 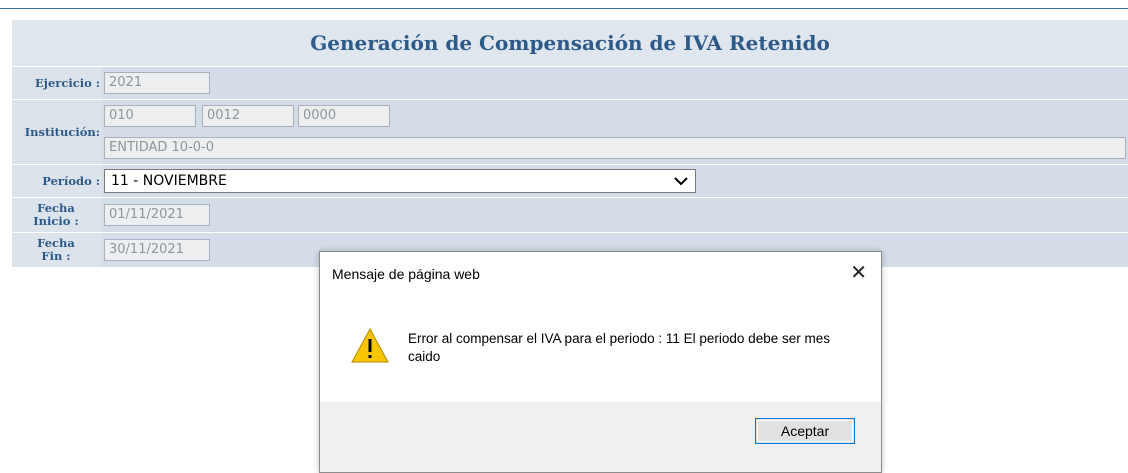 I want to click on institucion-name-field: ENTIDAD 10-0-0, so click(x=615, y=148).